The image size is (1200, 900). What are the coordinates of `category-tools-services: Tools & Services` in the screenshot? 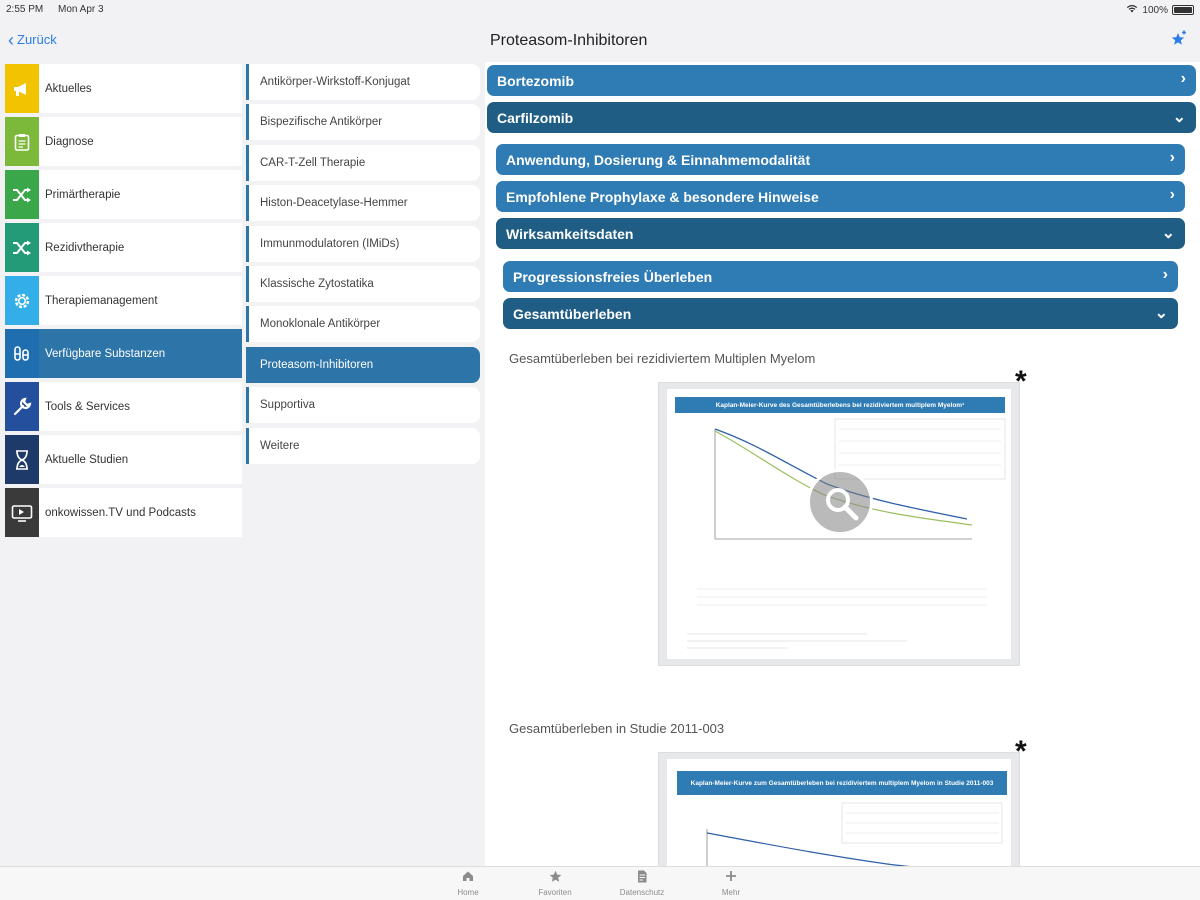 It's located at (123, 406).